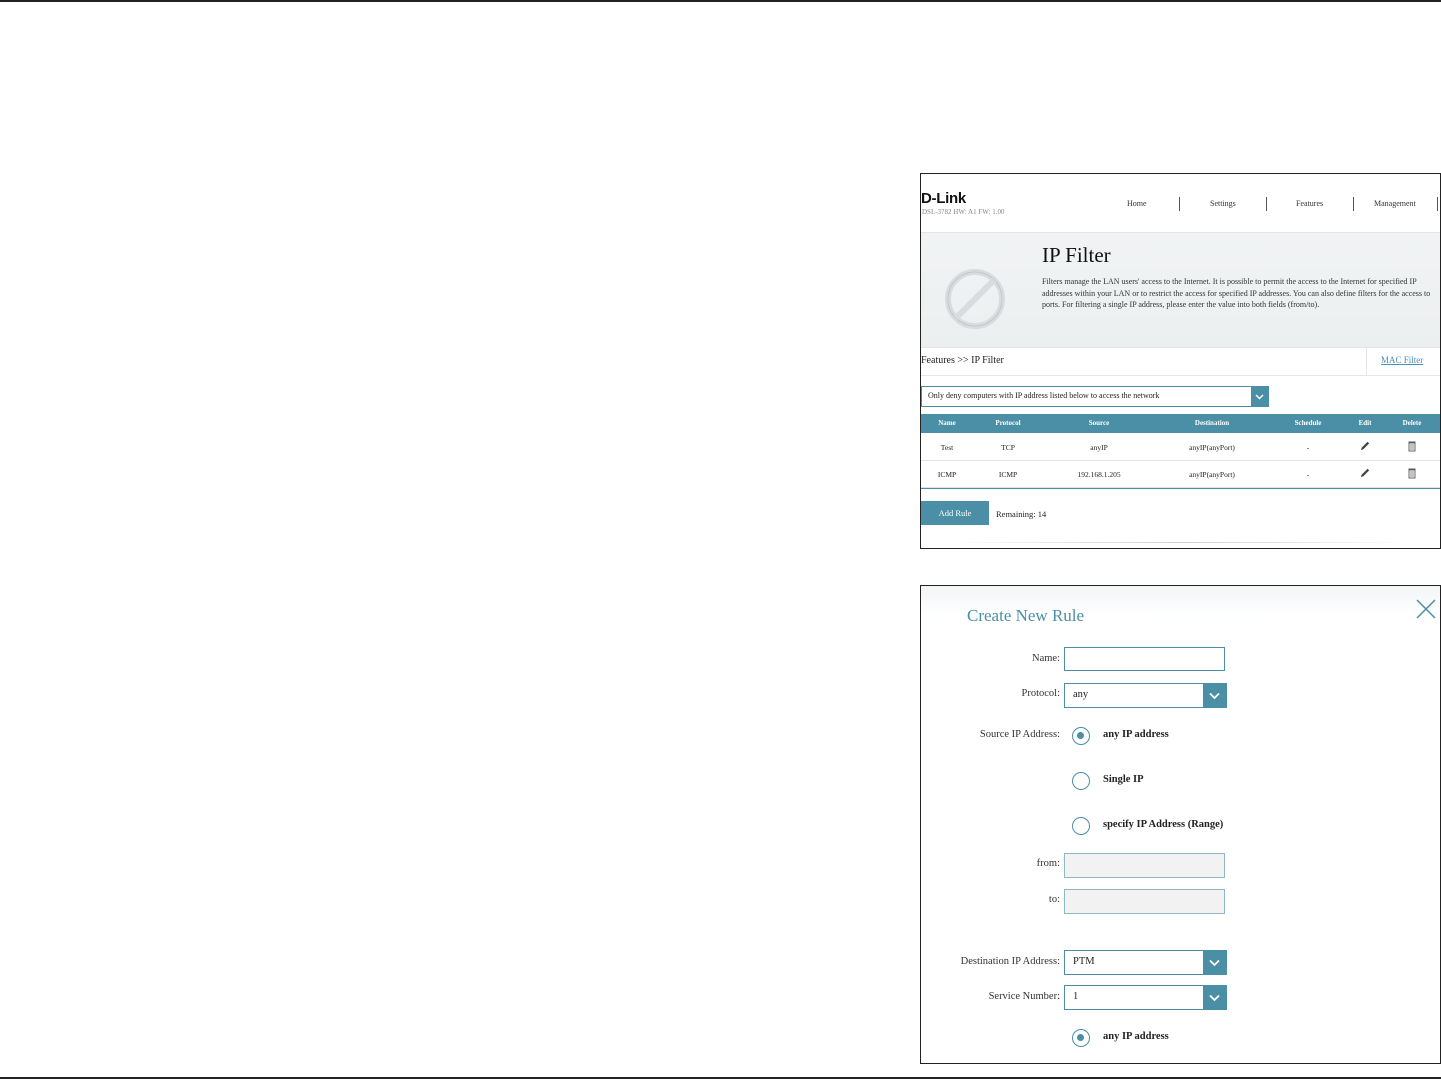 Image resolution: width=1441 pixels, height=1080 pixels. What do you see at coordinates (1181, 542) in the screenshot?
I see `footer-divider` at bounding box center [1181, 542].